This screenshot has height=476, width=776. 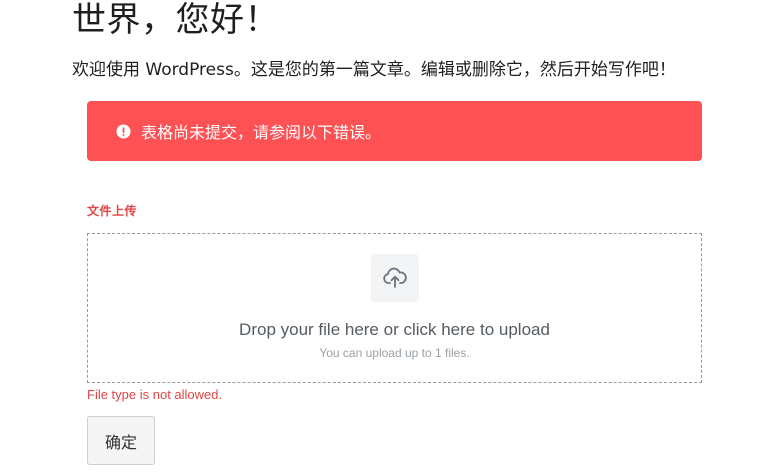 What do you see at coordinates (121, 440) in the screenshot?
I see `submit-button: 确定` at bounding box center [121, 440].